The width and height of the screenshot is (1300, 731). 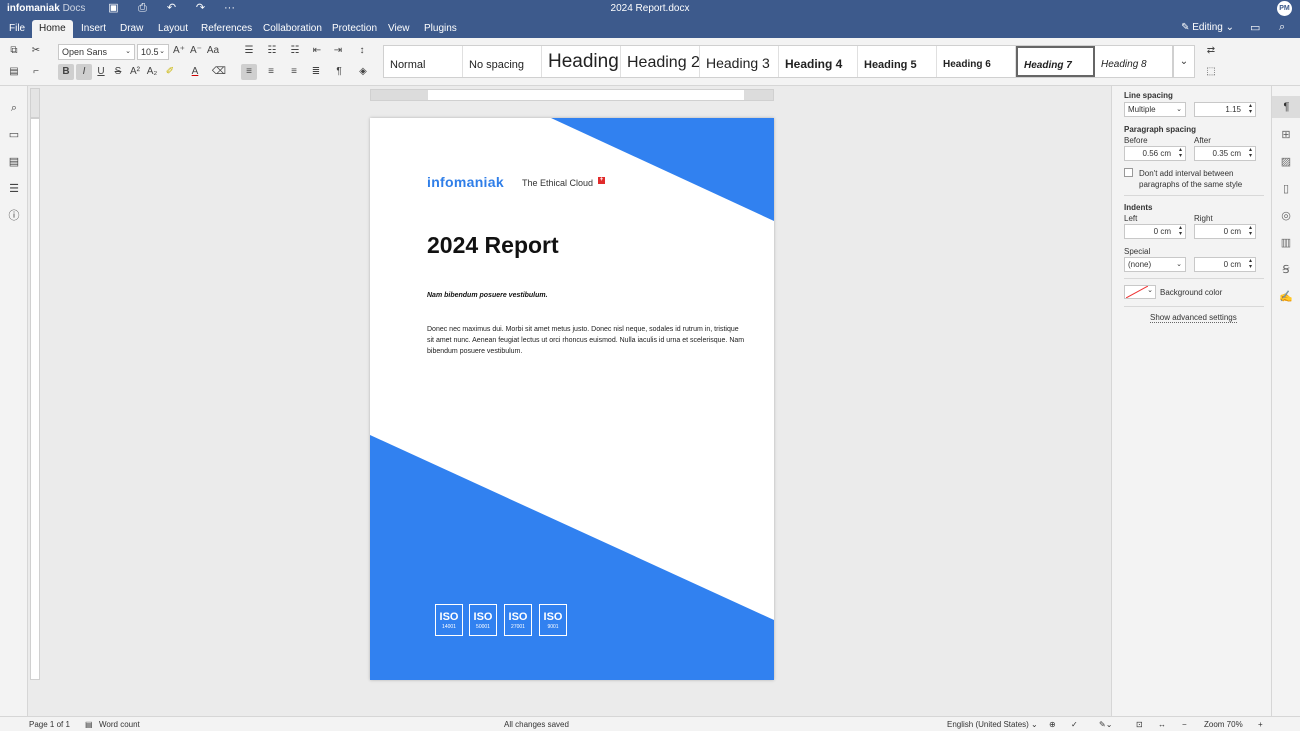 What do you see at coordinates (1225, 153) in the screenshot?
I see `spacing-after-input: 0.35 cm ▴ ▾` at bounding box center [1225, 153].